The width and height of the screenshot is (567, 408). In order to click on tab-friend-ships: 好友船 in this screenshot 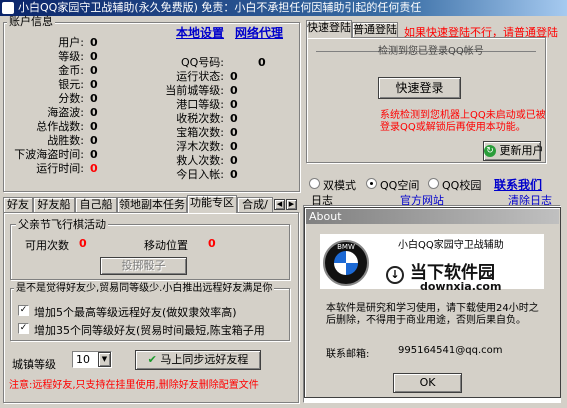, I will do `click(54, 205)`.